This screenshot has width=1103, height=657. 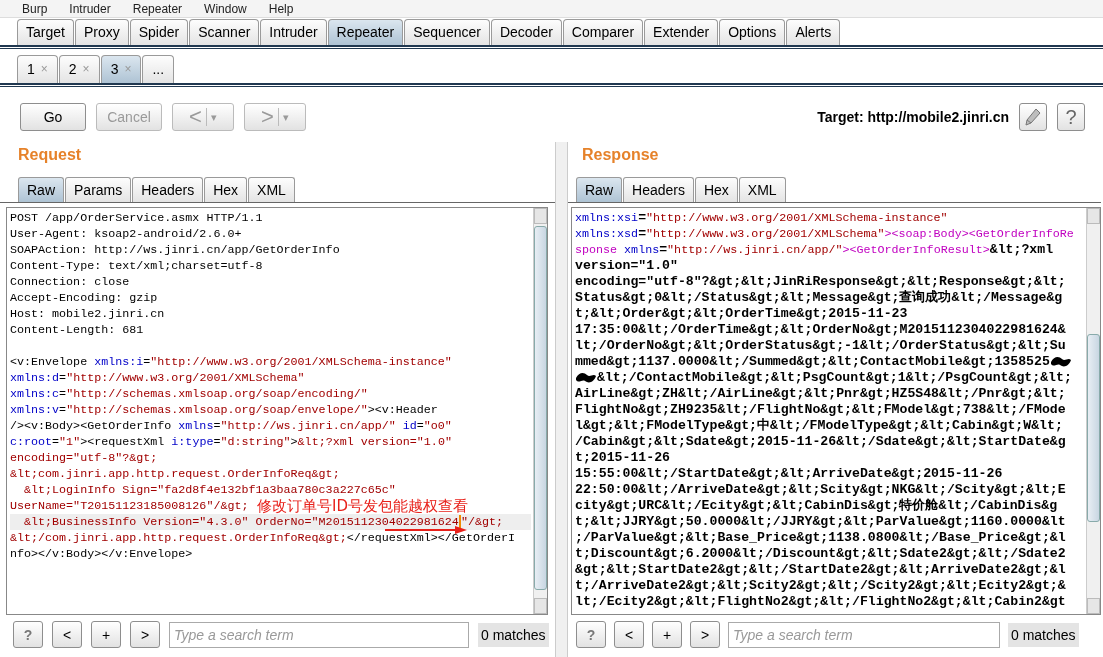 I want to click on code-line: &lt;LoginInfo Sign="fa2d8f4e132bf1a3baa780c3a227c65c", so click(x=209, y=490).